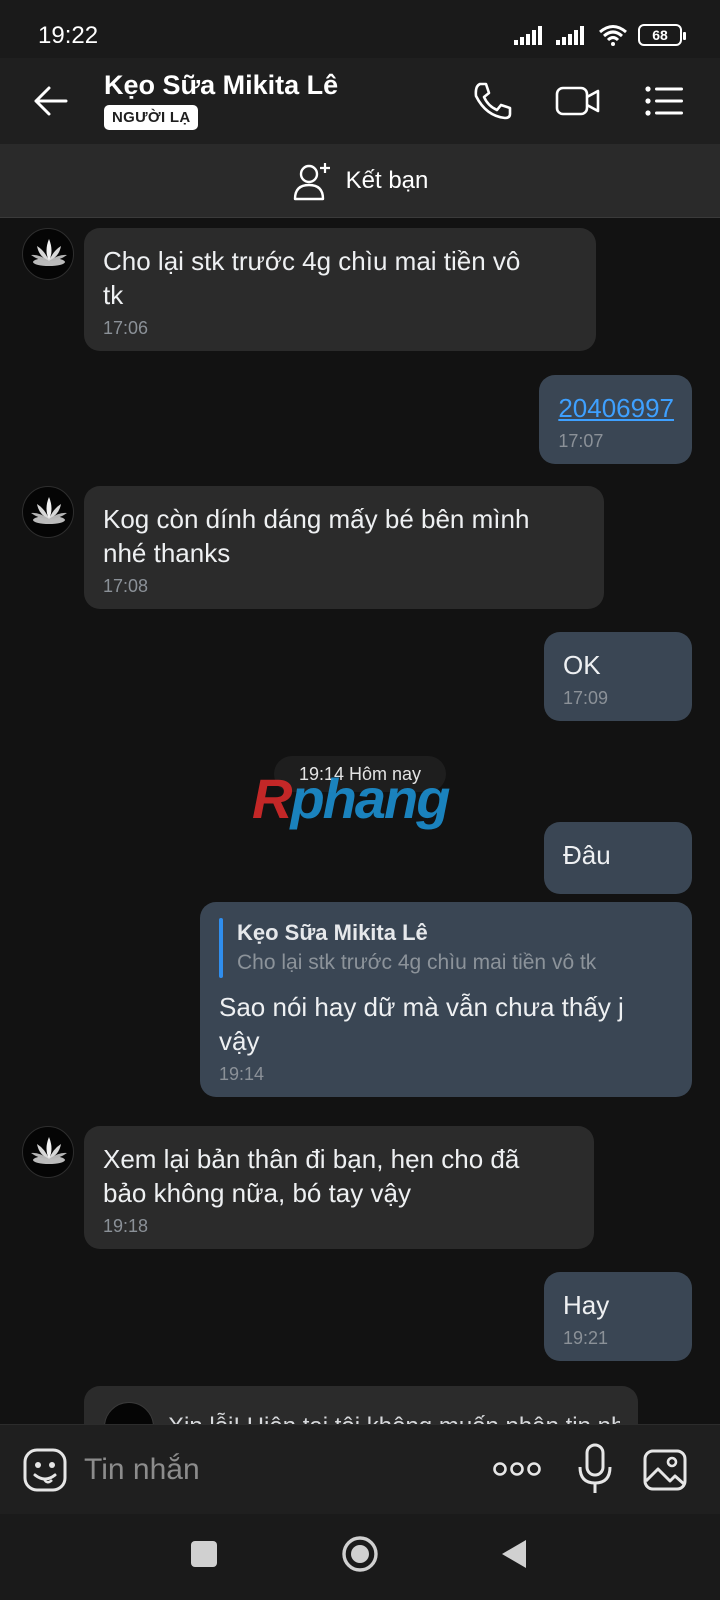 The image size is (720, 1600). I want to click on watermark-logo: Rphang, so click(351, 798).